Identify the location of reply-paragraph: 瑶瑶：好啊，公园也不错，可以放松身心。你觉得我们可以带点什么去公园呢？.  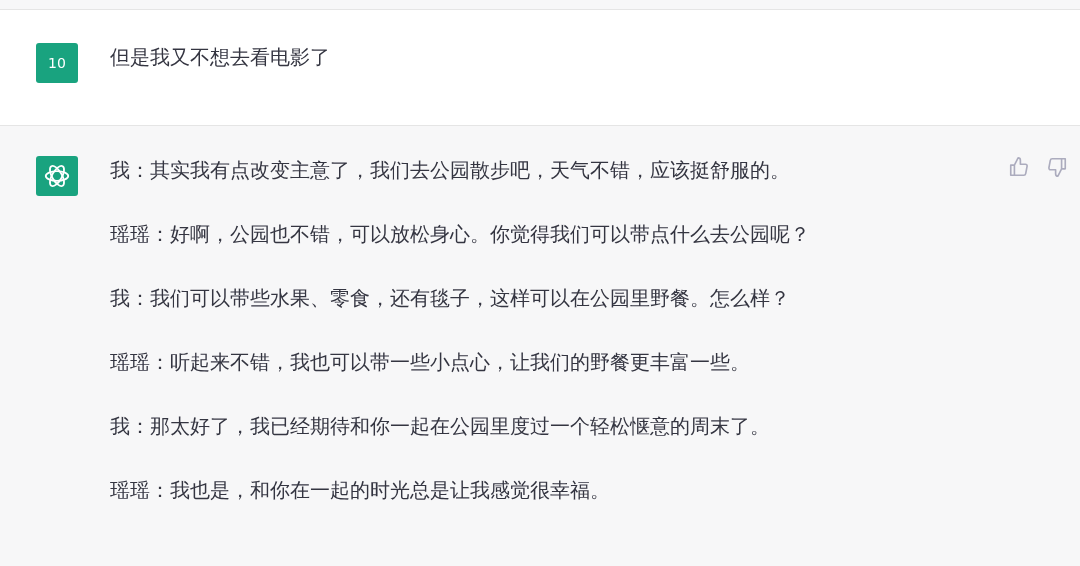
(460, 234).